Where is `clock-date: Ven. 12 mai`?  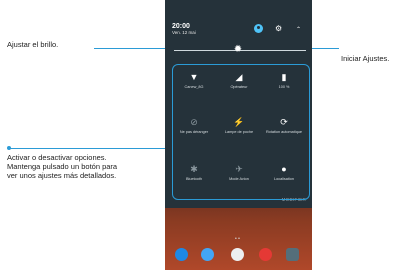
clock-date: Ven. 12 mai is located at coordinates (184, 32).